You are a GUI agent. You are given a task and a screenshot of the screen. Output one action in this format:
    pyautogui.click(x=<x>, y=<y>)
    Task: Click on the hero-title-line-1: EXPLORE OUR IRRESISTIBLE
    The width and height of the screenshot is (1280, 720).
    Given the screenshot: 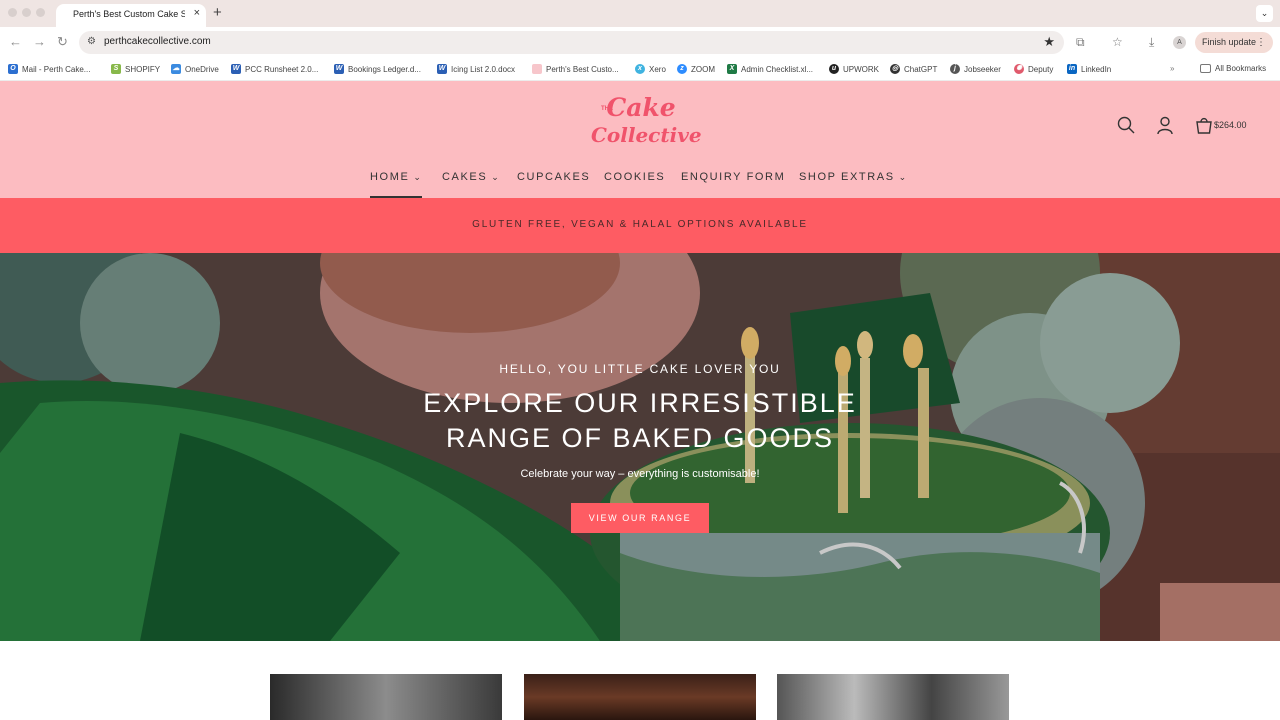 What is the action you would take?
    pyautogui.click(x=640, y=403)
    